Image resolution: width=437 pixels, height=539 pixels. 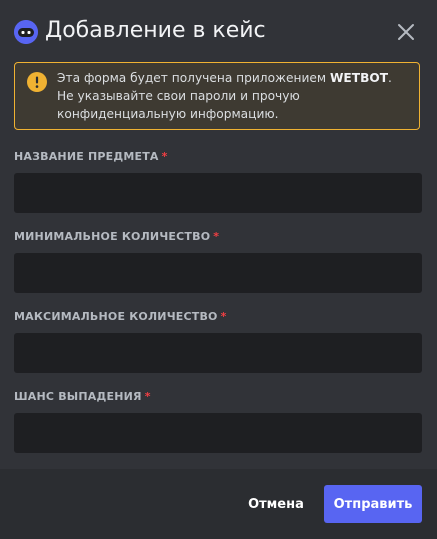 What do you see at coordinates (112, 236) in the screenshot?
I see `field-label-text: МИНИМАЛЬНОЕ КОЛИЧЕСТВО` at bounding box center [112, 236].